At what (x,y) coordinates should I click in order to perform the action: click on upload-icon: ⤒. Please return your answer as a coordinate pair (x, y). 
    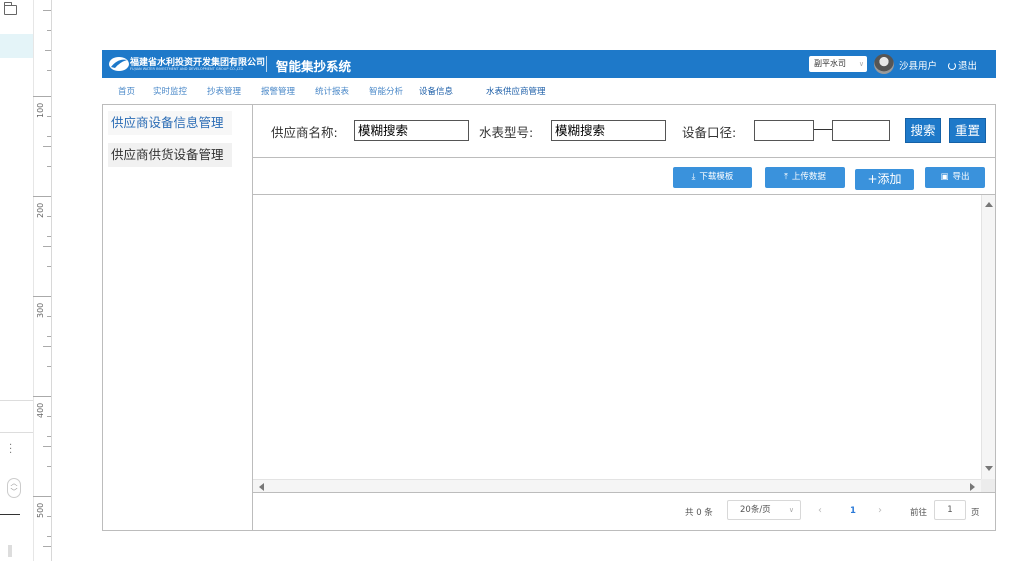
    Looking at the image, I should click on (786, 177).